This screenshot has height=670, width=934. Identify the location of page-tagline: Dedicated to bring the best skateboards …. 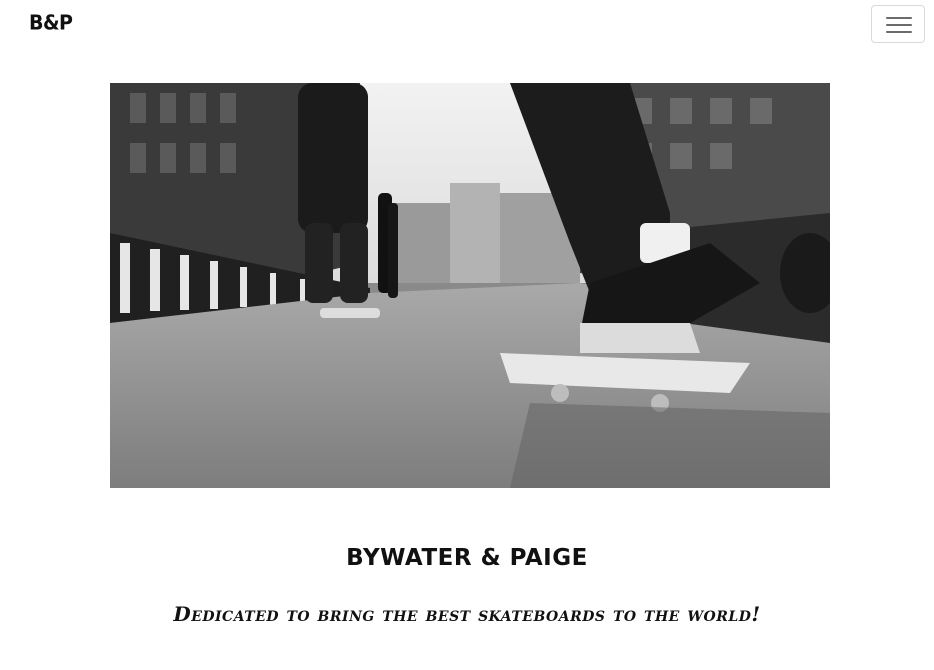
(467, 613).